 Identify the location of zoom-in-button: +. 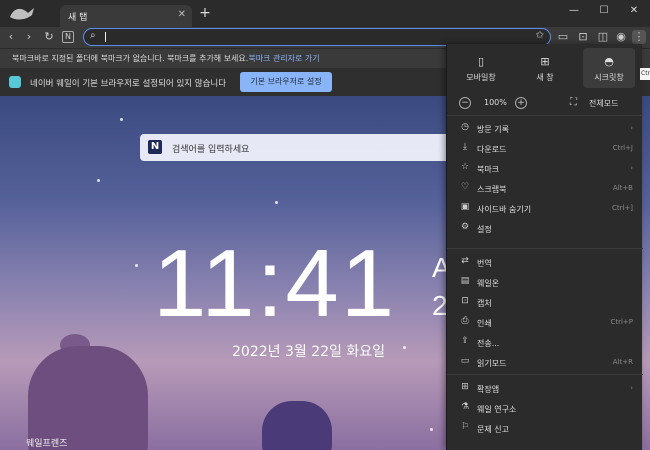
(521, 103).